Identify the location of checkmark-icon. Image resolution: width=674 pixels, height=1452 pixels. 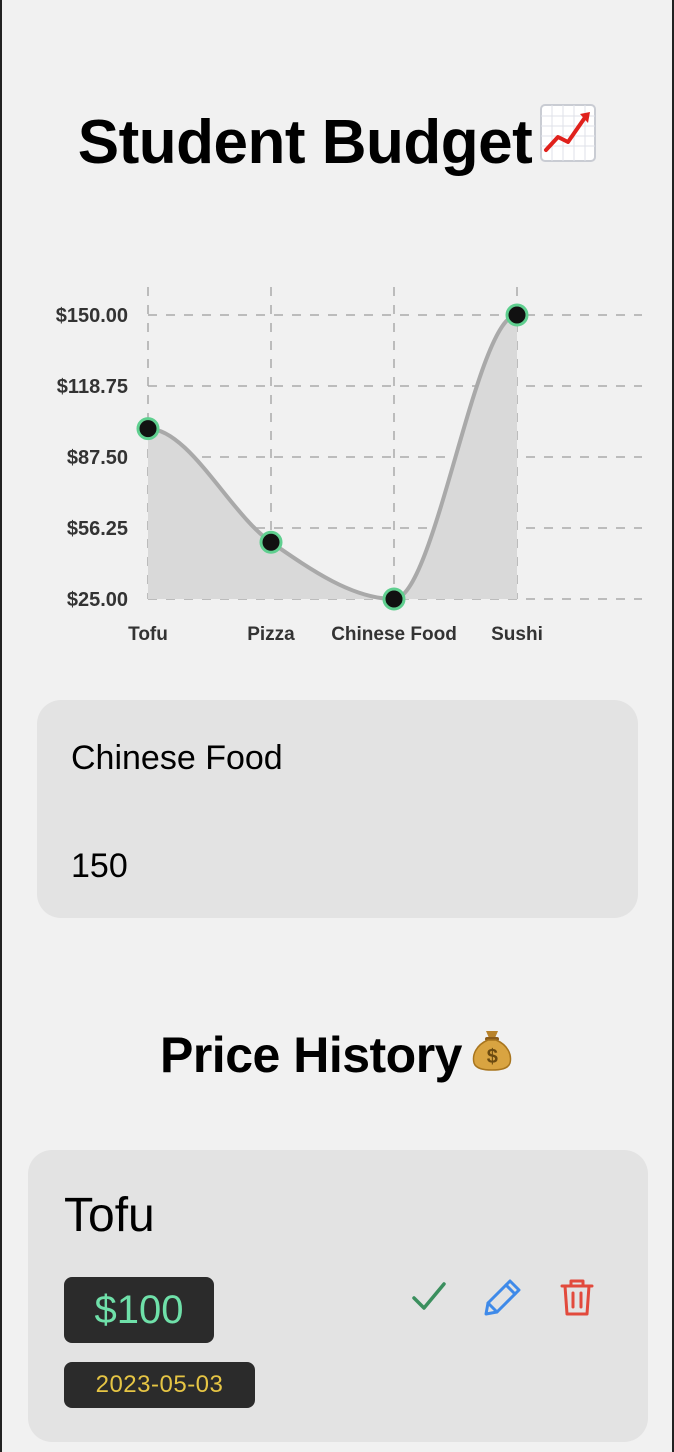
(429, 1296).